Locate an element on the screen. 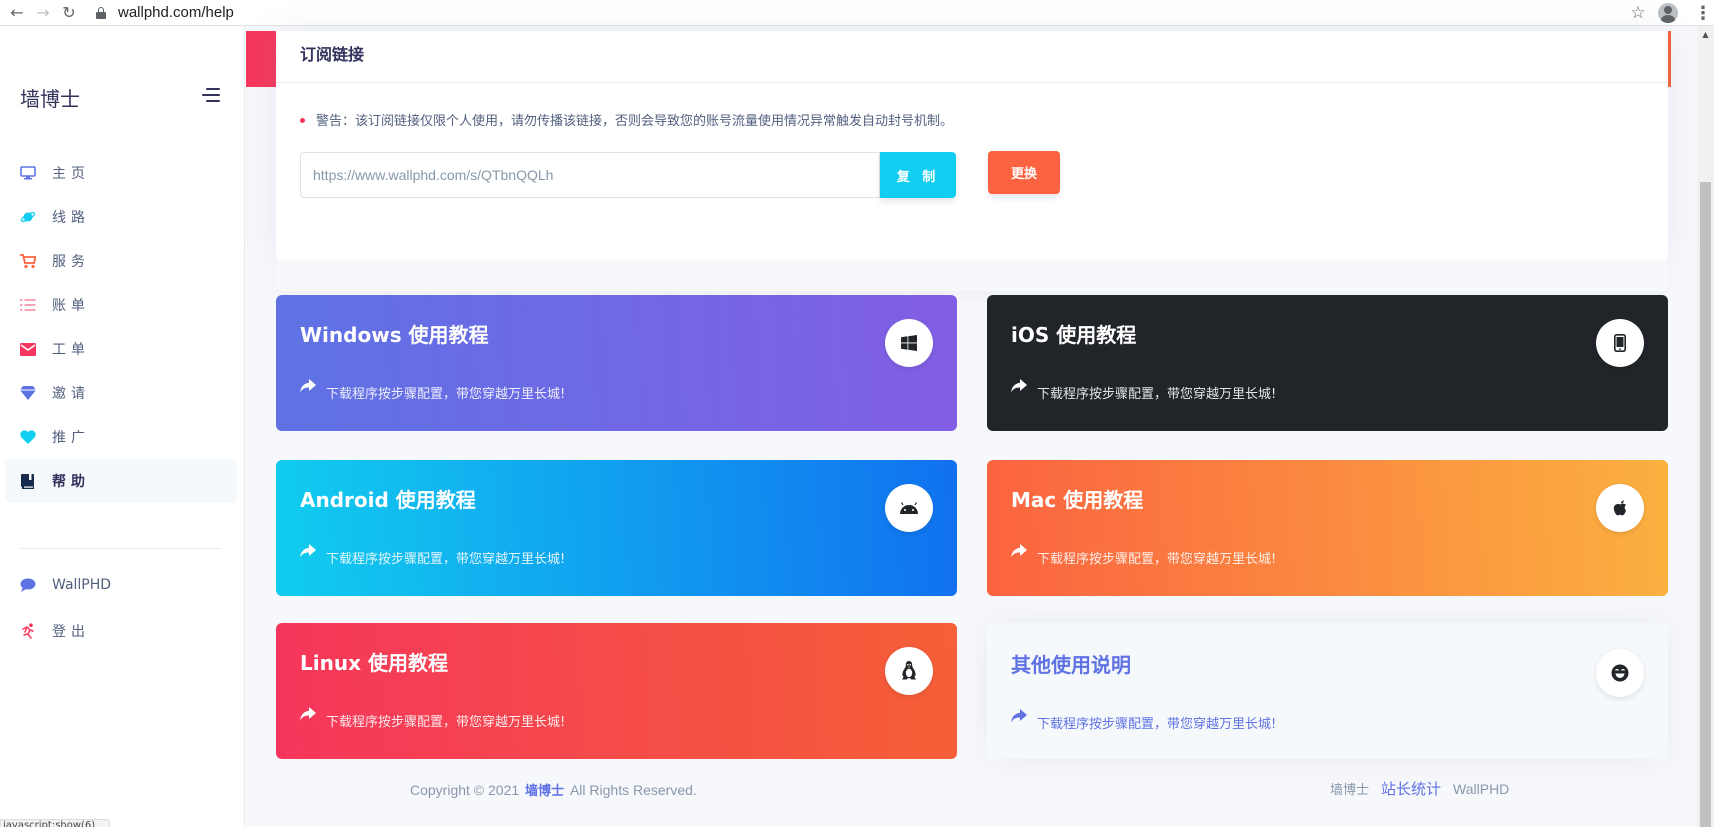  back-icon: ← is located at coordinates (17, 12).